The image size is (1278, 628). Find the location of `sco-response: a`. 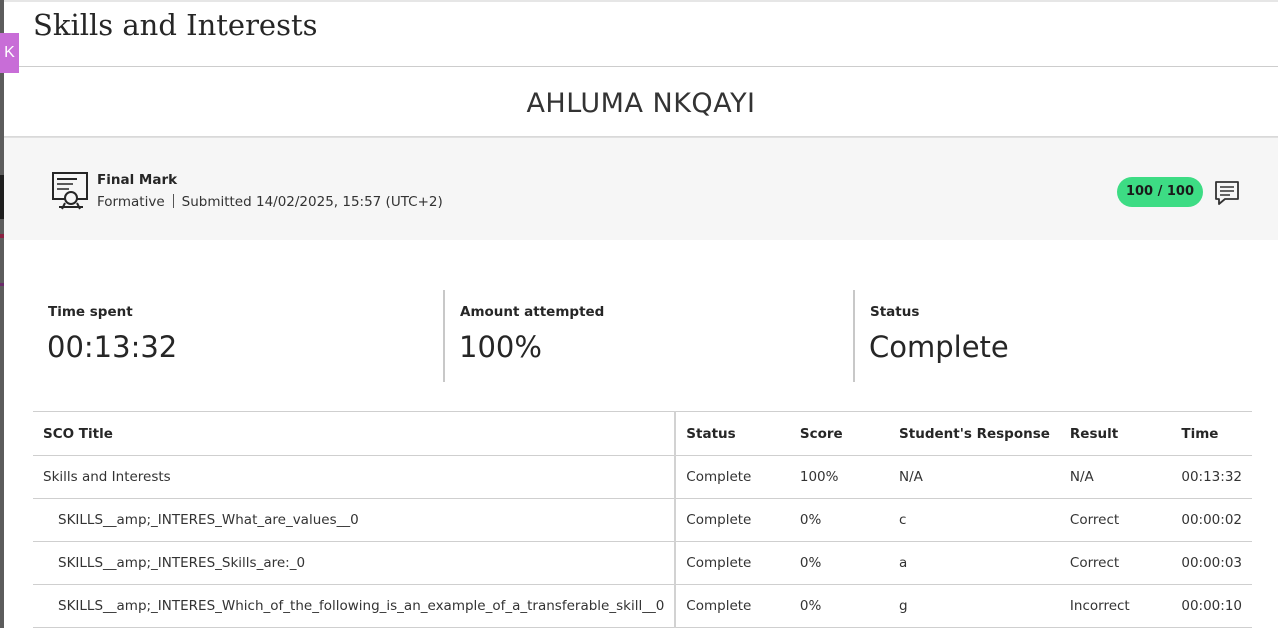

sco-response: a is located at coordinates (974, 563).